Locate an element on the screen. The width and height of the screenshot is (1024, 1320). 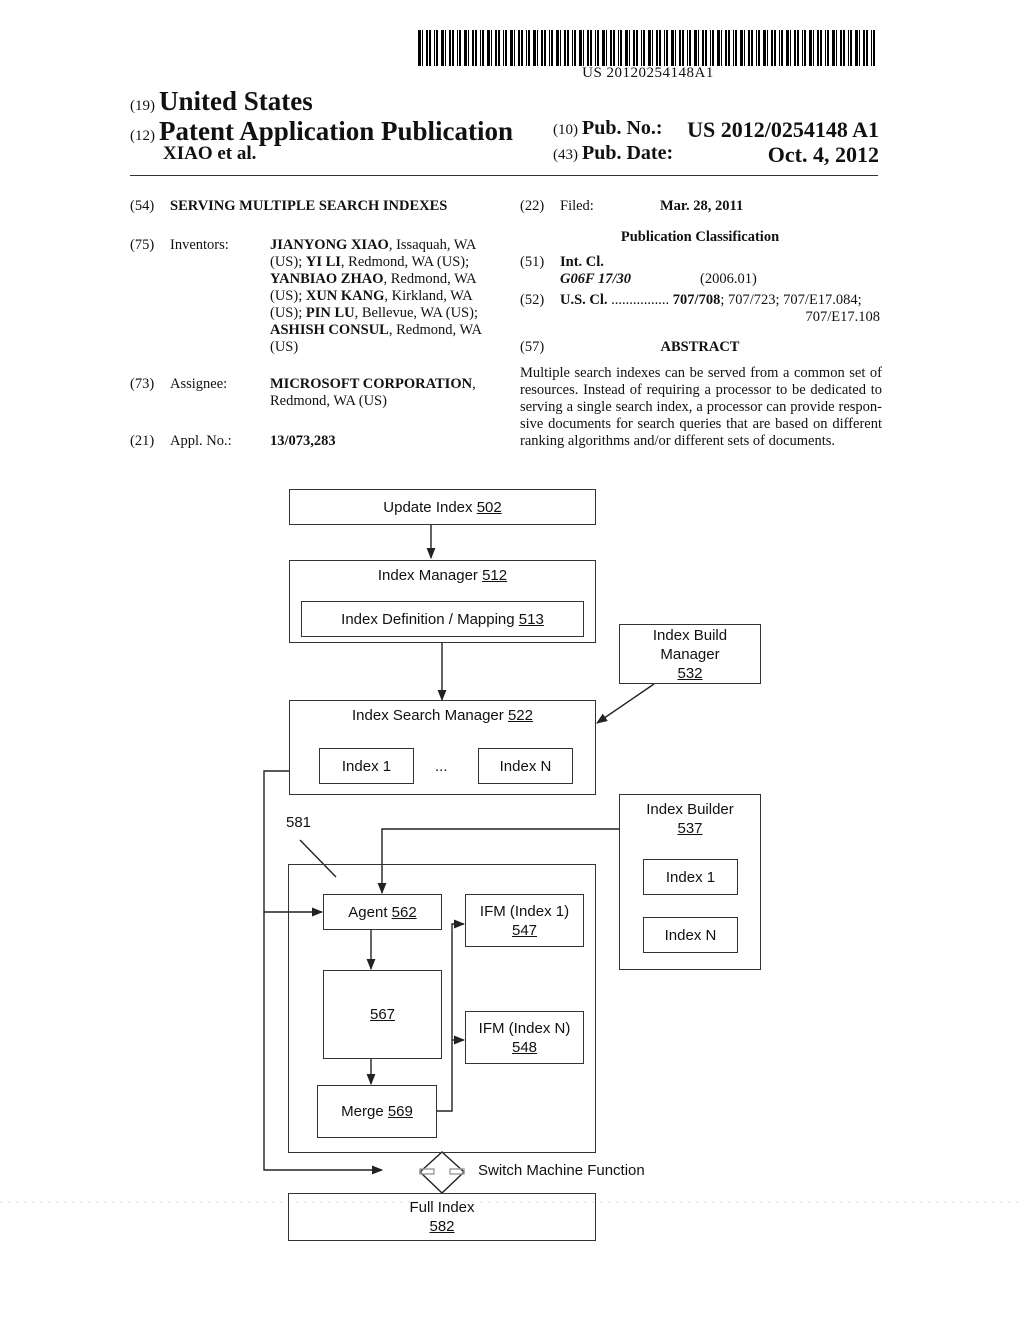
ism-index-n-label: Index N is located at coordinates (525, 766).